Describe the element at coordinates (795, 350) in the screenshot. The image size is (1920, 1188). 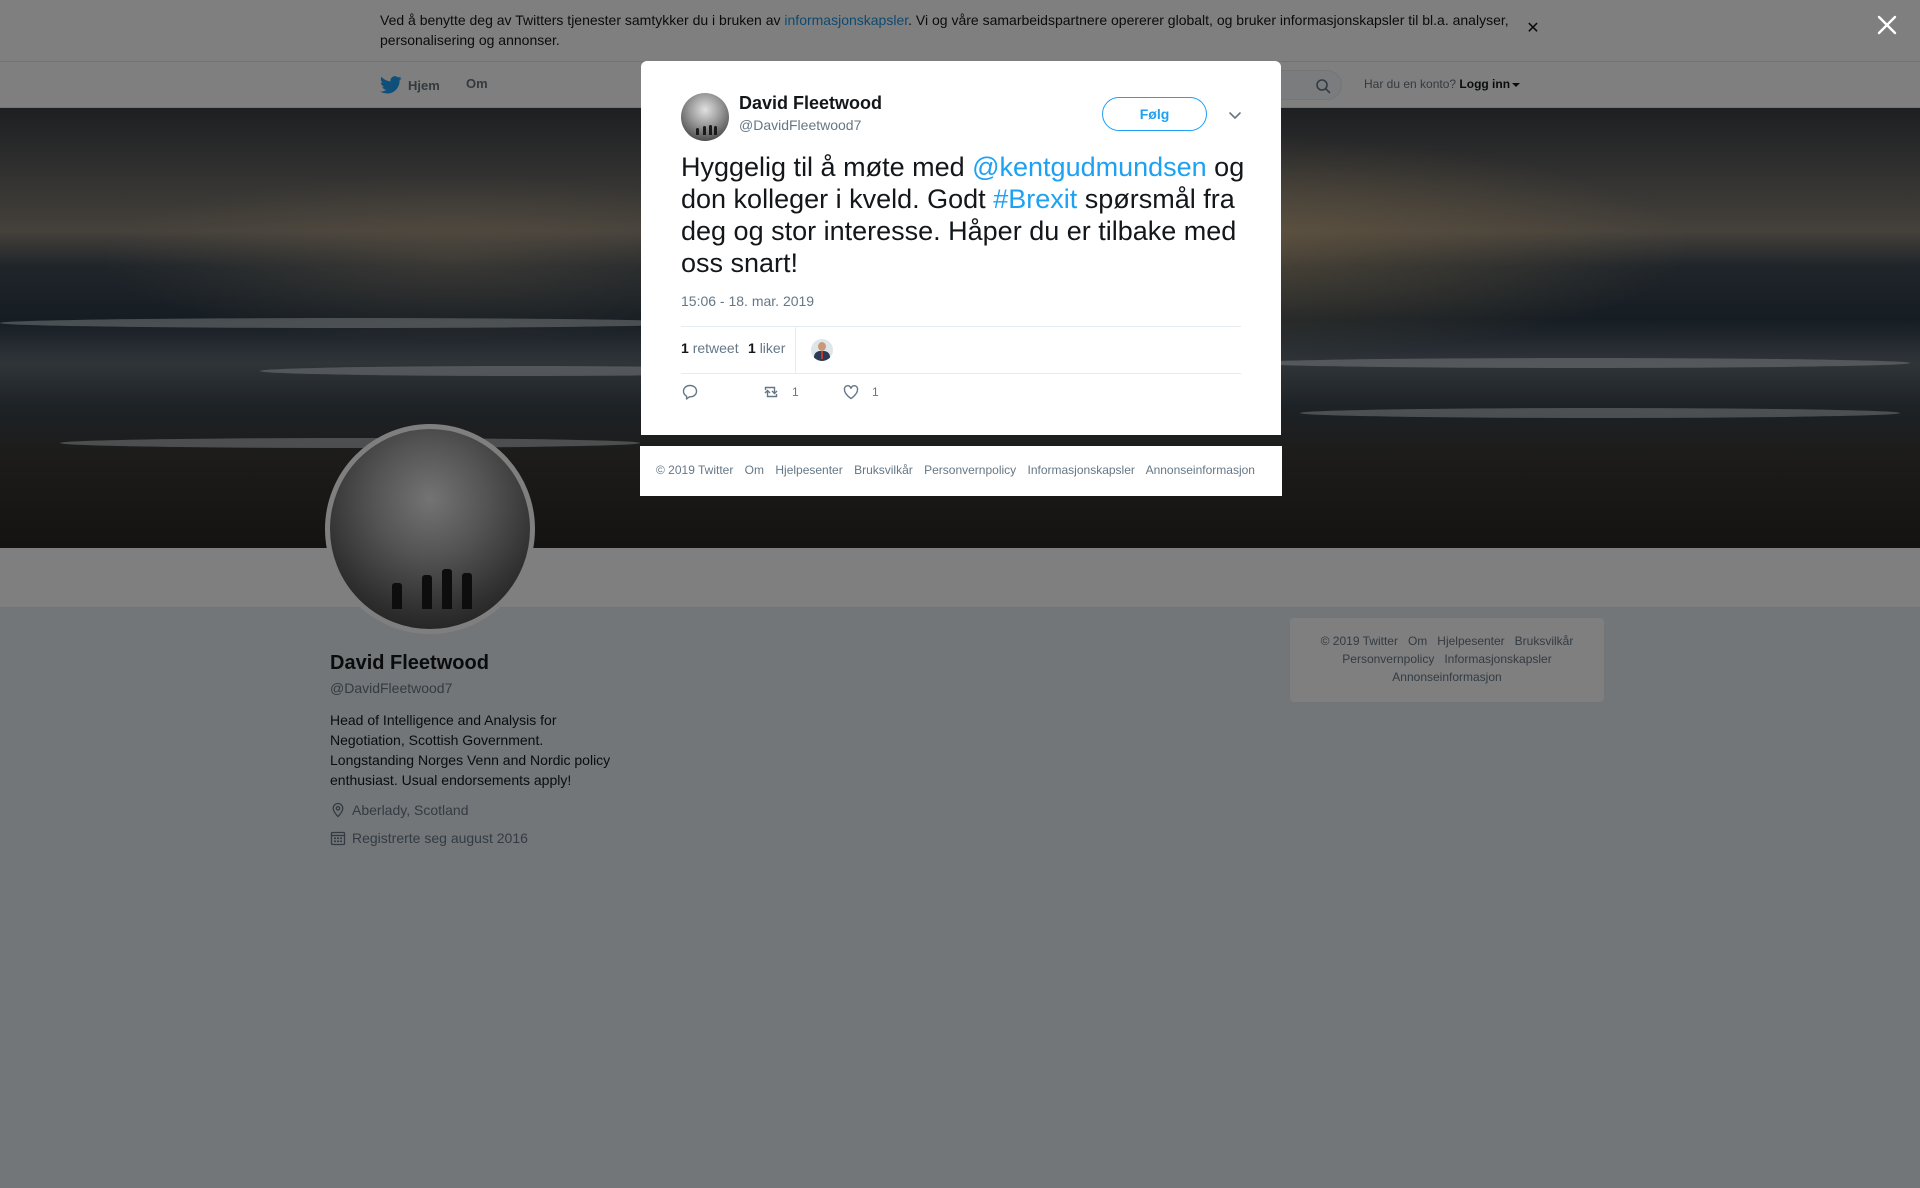
I see `divider` at that location.